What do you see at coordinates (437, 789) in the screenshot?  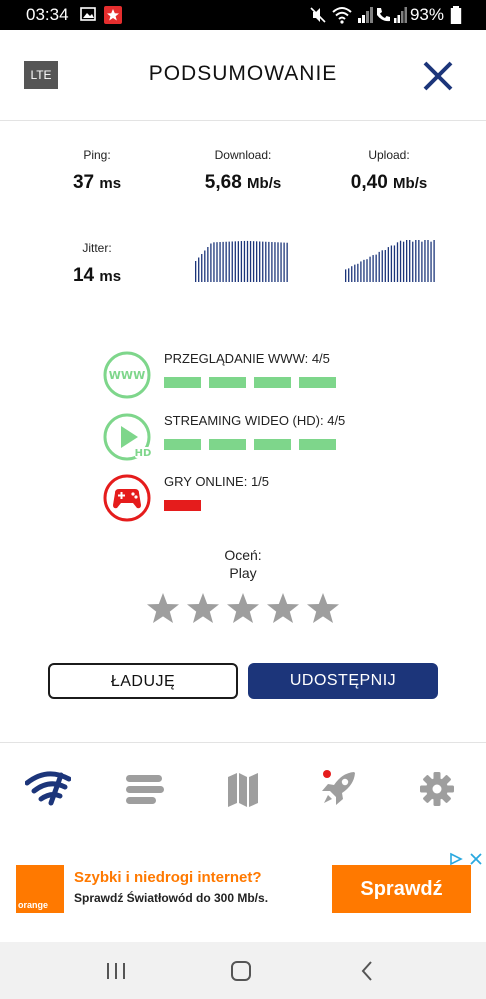 I see `settings-icon` at bounding box center [437, 789].